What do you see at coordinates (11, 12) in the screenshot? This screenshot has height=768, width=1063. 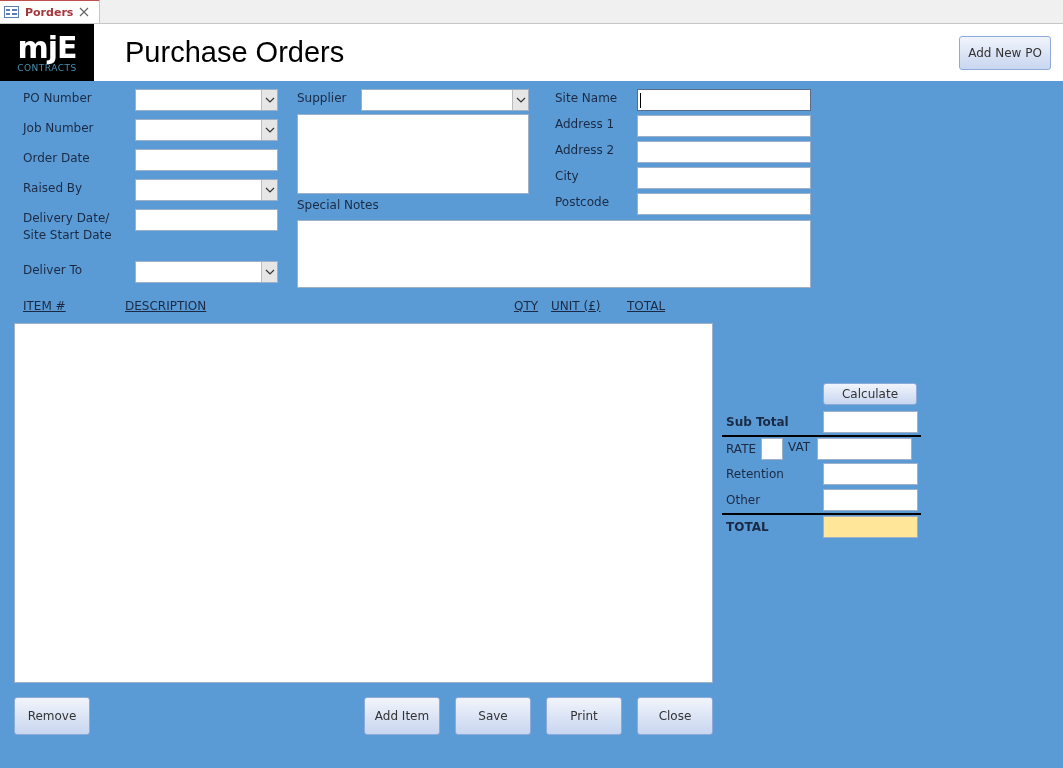 I see `form-icon` at bounding box center [11, 12].